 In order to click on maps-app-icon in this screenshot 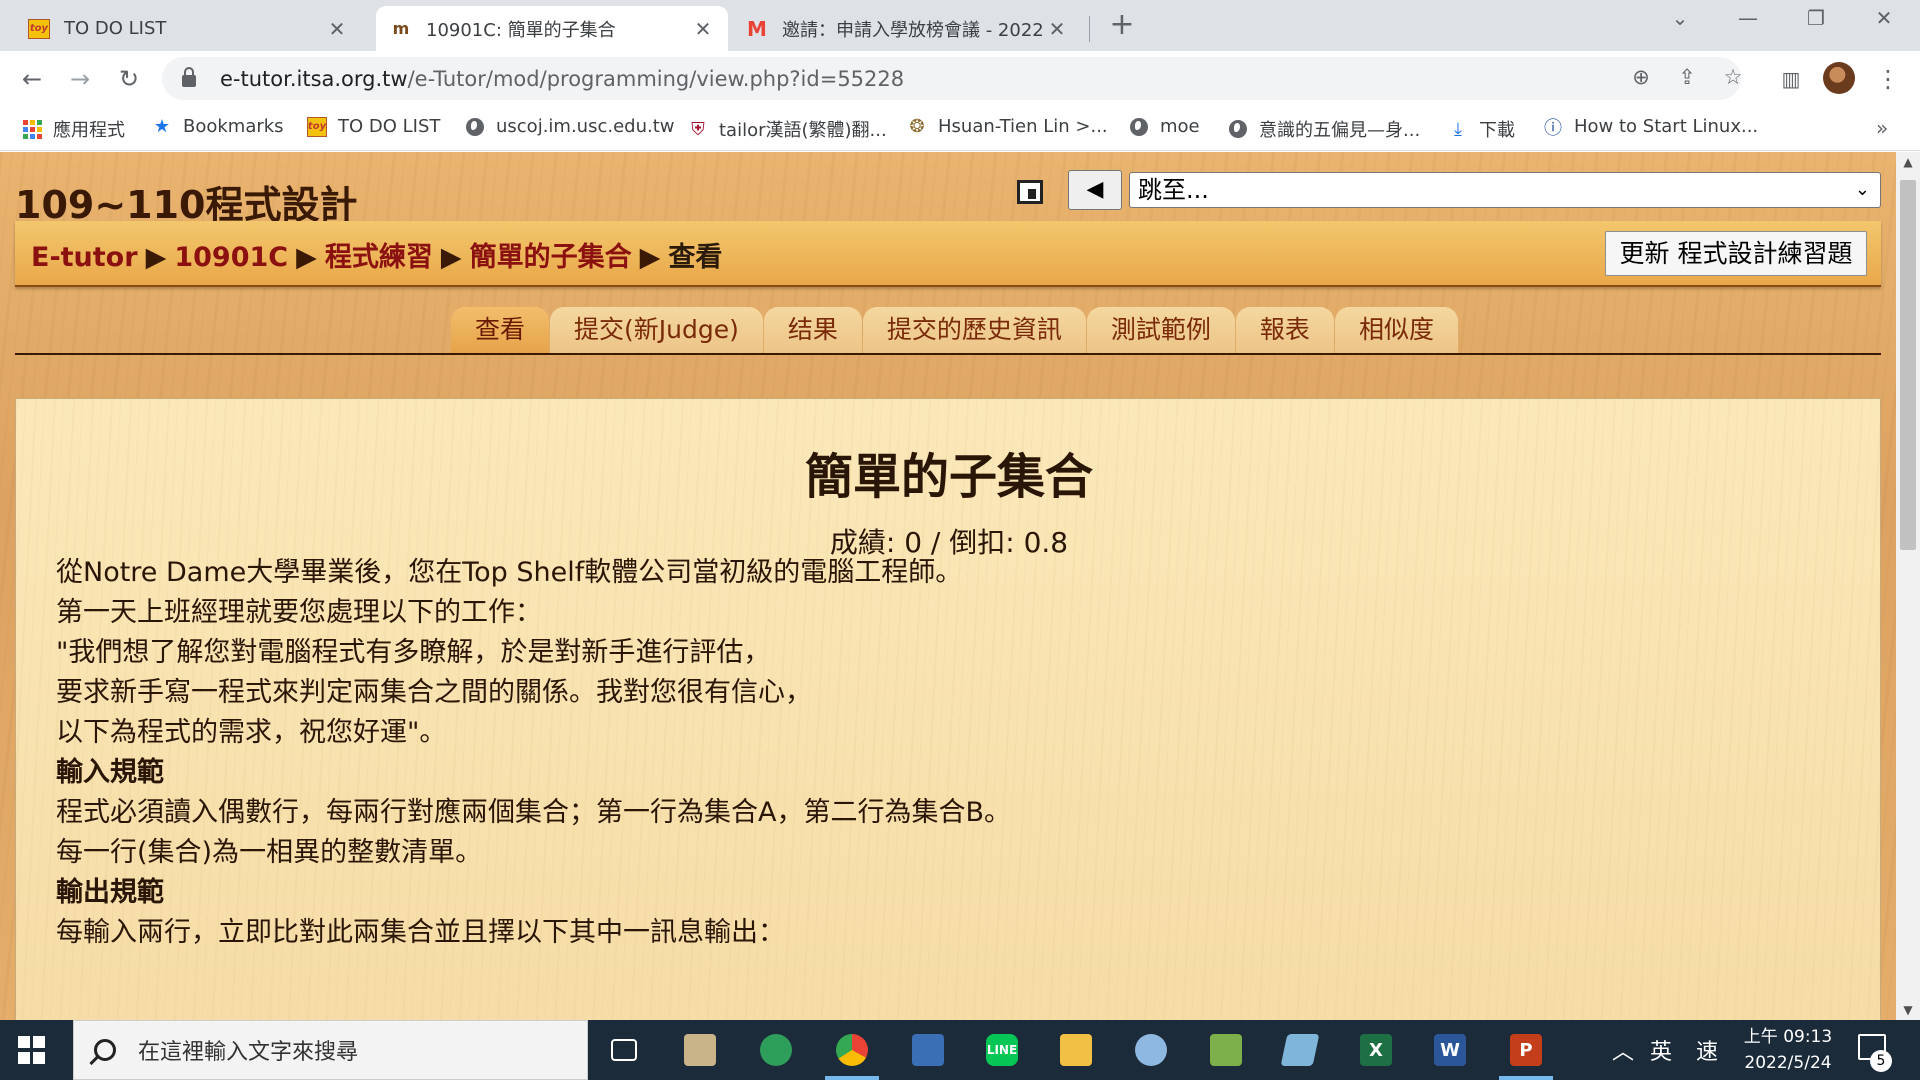, I will do `click(776, 1050)`.